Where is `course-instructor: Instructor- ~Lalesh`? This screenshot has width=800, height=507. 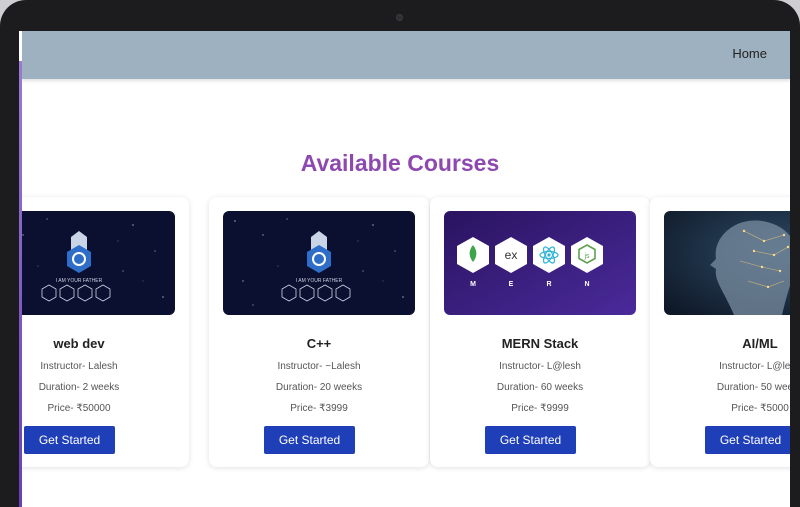 course-instructor: Instructor- ~Lalesh is located at coordinates (319, 366).